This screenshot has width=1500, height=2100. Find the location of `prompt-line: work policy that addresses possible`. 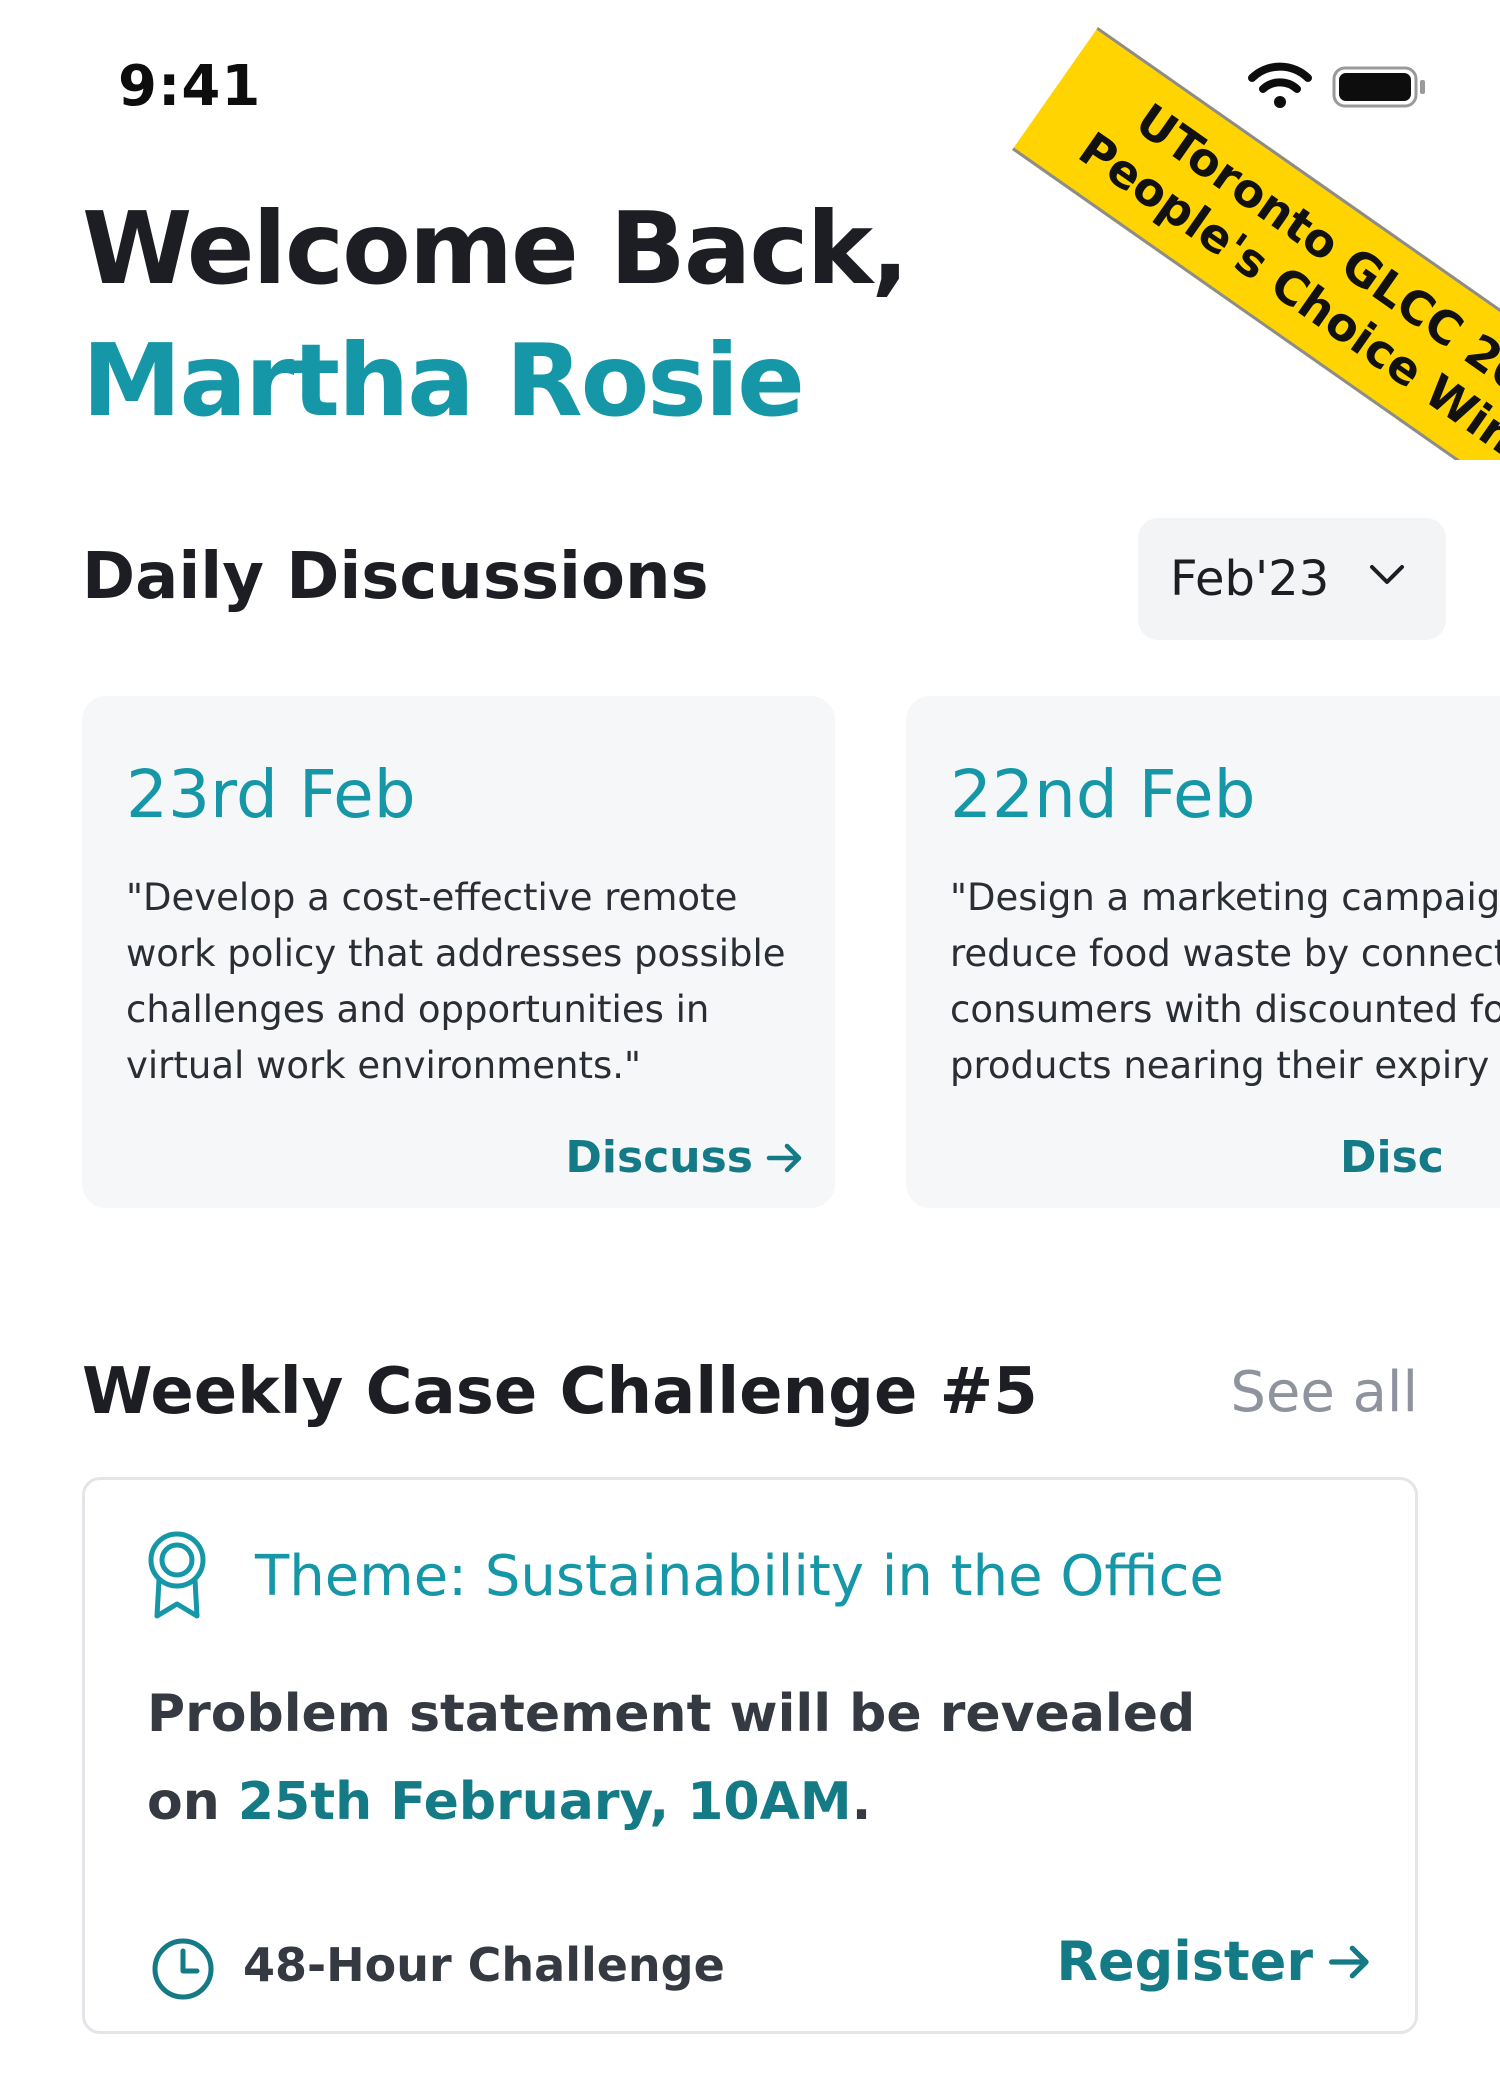

prompt-line: work policy that addresses possible is located at coordinates (456, 953).